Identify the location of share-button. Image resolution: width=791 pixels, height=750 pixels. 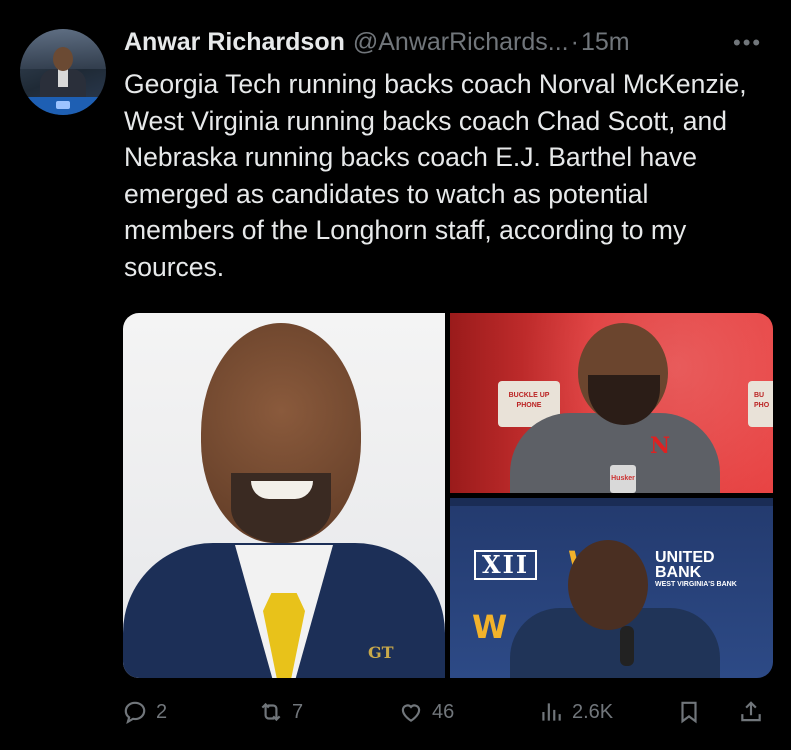
(751, 712).